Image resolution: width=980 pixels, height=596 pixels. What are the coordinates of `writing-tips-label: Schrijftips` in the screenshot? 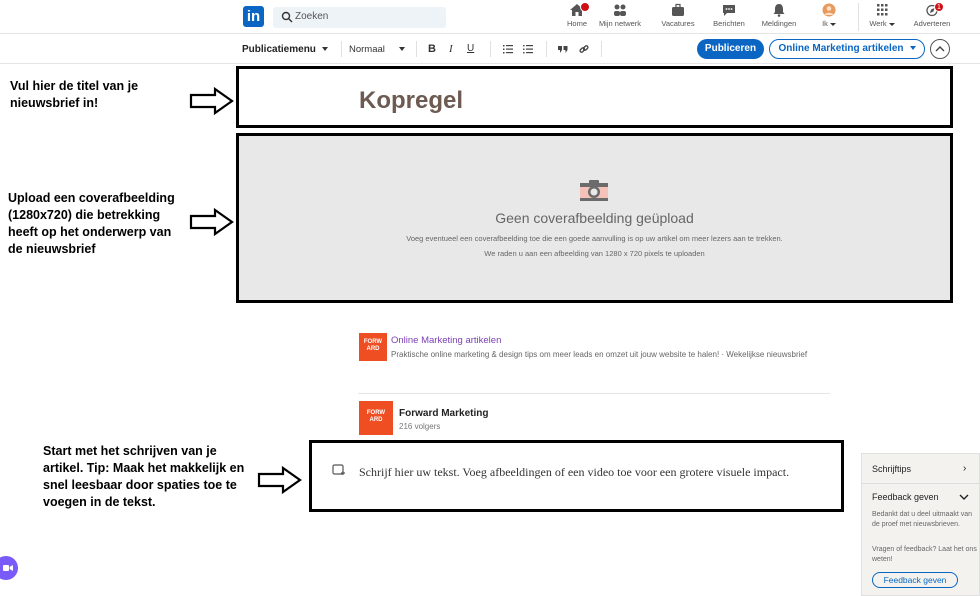 It's located at (891, 469).